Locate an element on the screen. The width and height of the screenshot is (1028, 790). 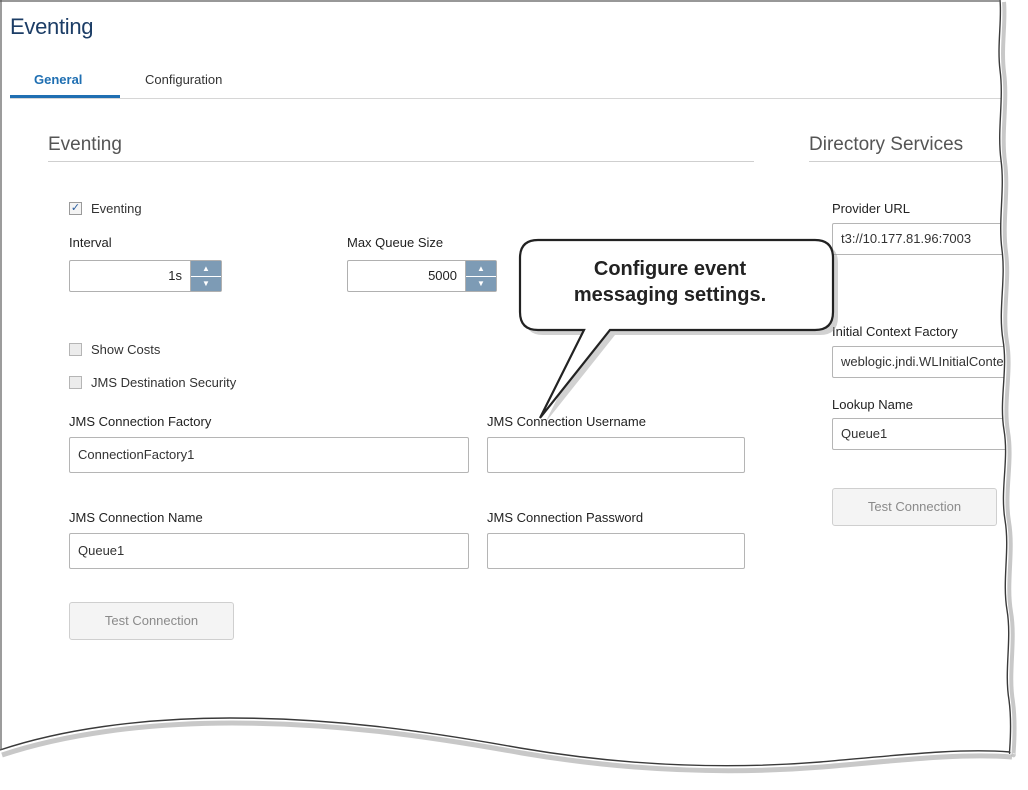
jms-connection-factory-field: ConnectionFactory1 is located at coordinates (269, 455).